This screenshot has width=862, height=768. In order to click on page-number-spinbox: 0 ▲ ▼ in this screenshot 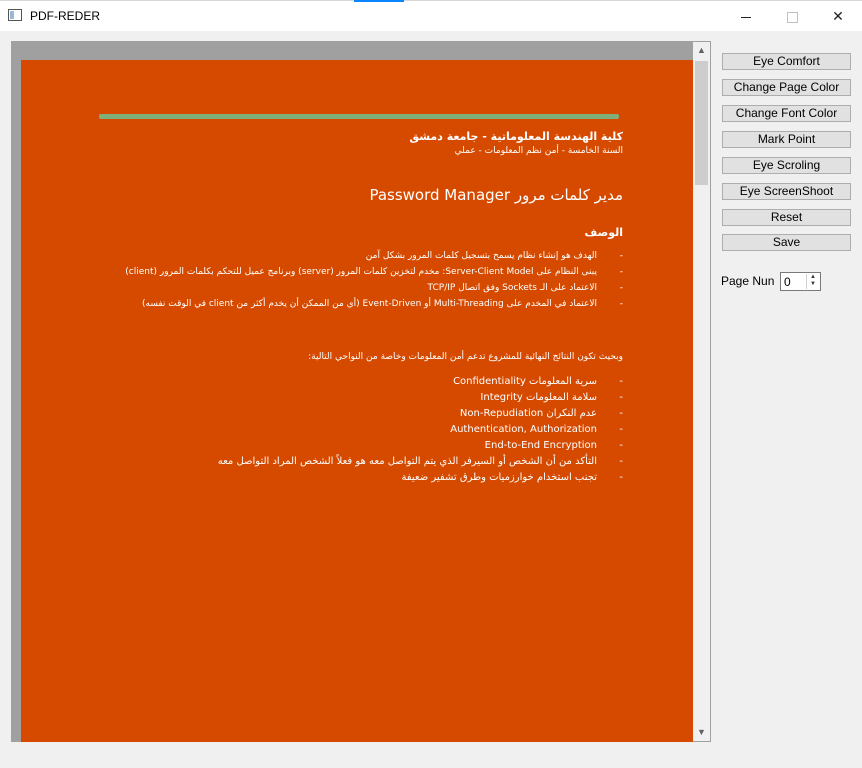, I will do `click(800, 281)`.